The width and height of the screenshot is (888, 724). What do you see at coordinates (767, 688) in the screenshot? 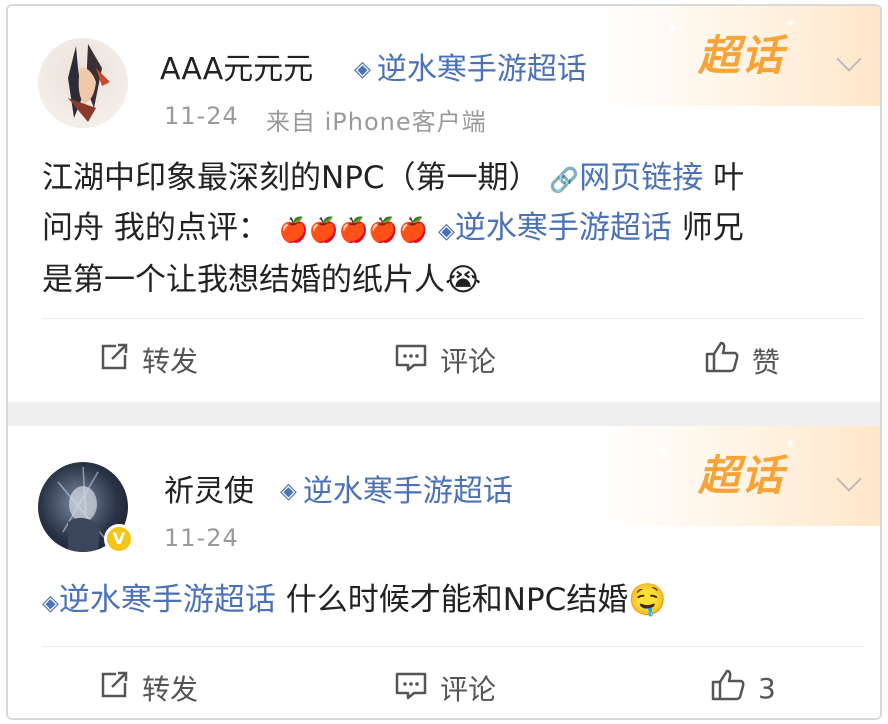
I see `like-count: 3` at bounding box center [767, 688].